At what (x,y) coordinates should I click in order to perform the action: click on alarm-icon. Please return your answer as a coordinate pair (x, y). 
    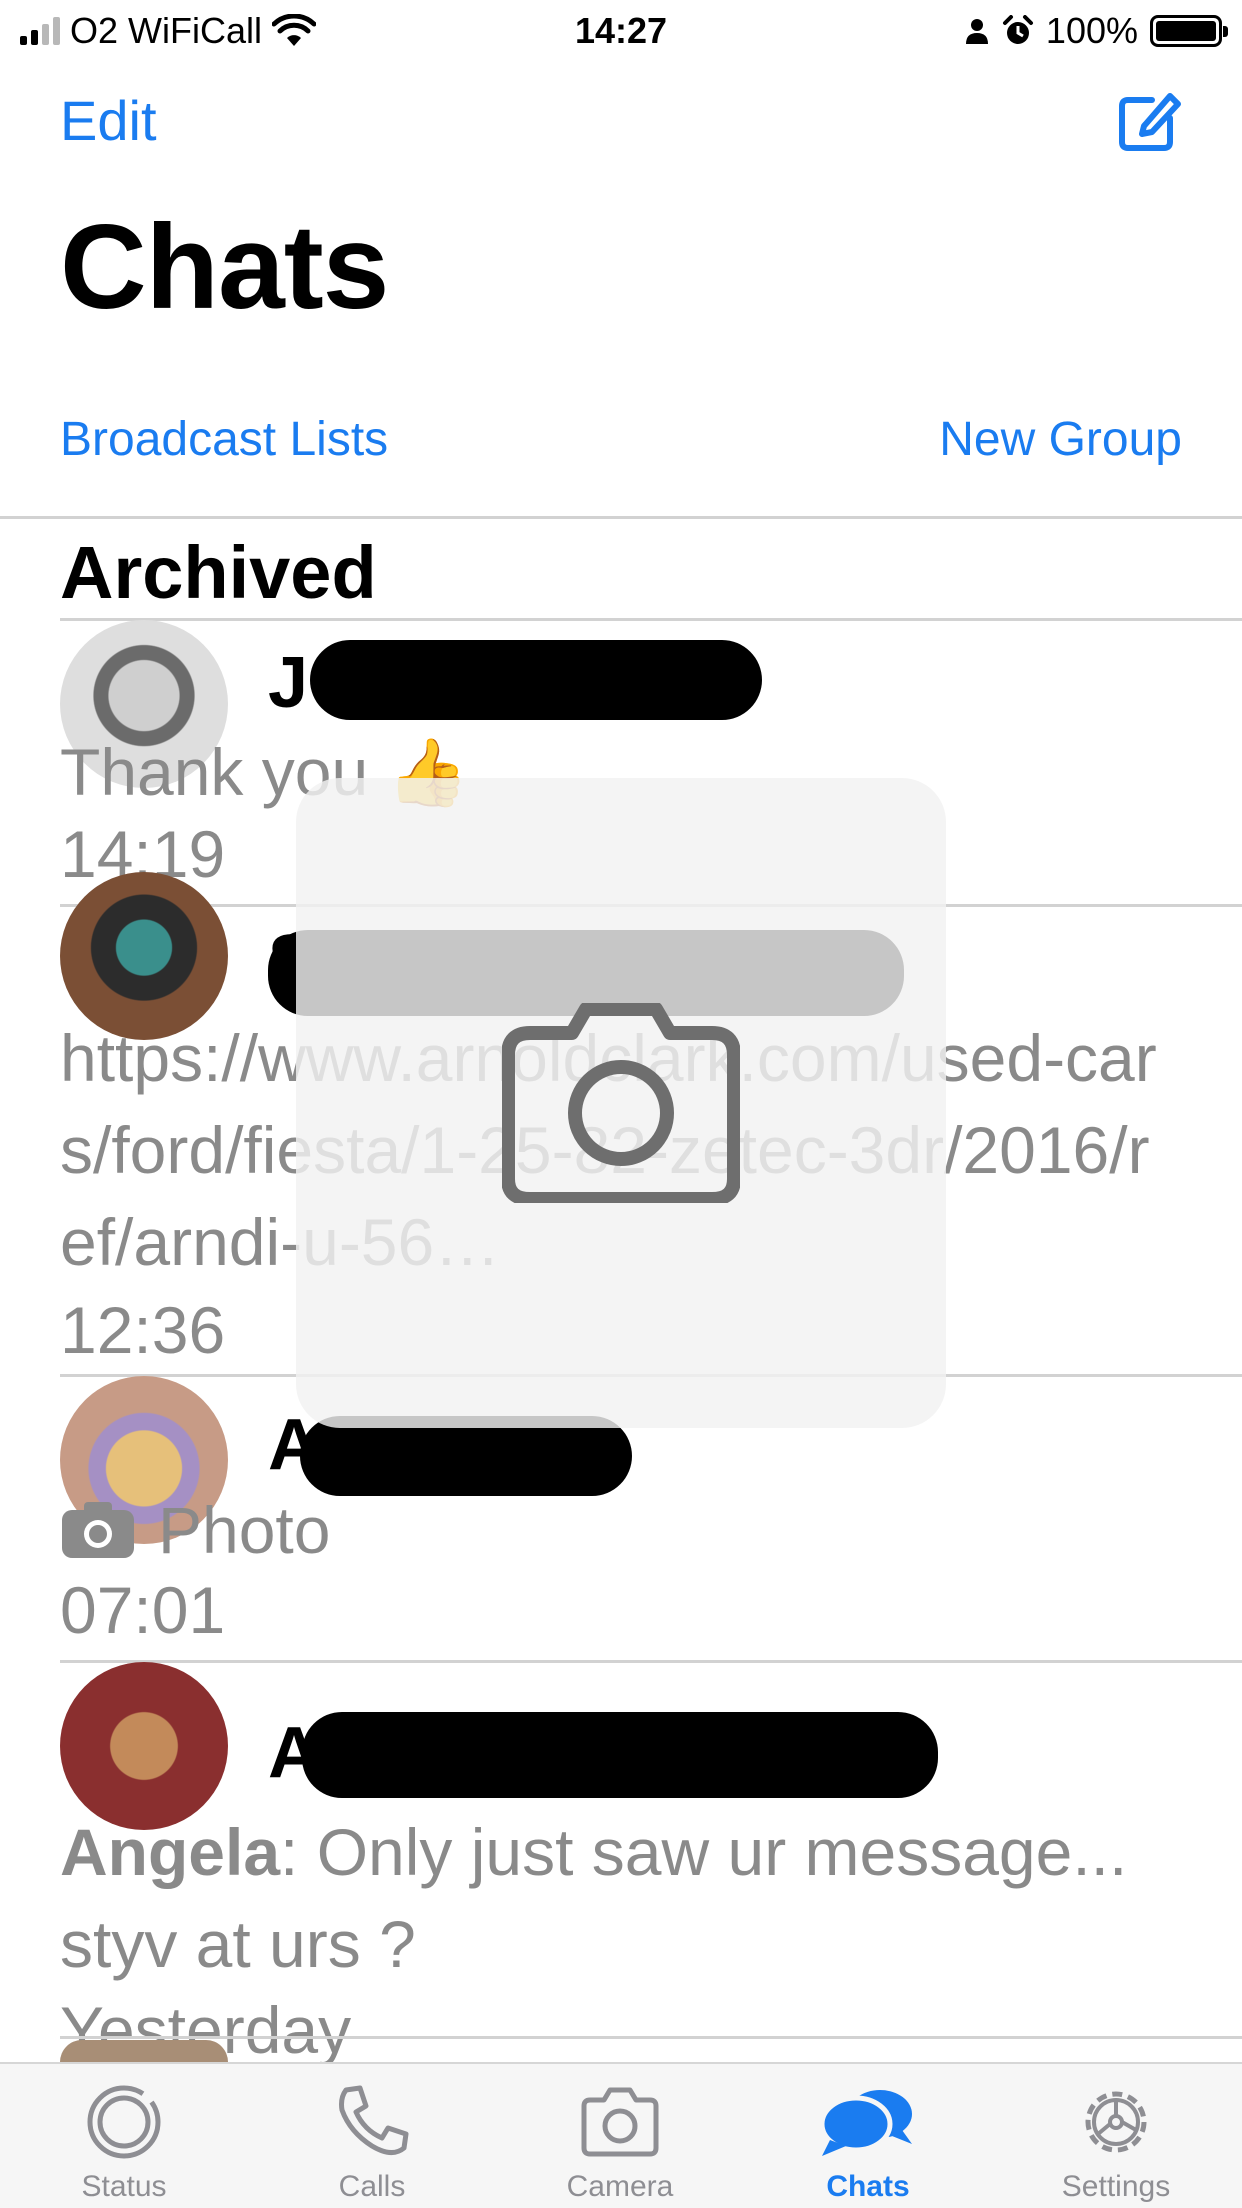
    Looking at the image, I should click on (1017, 29).